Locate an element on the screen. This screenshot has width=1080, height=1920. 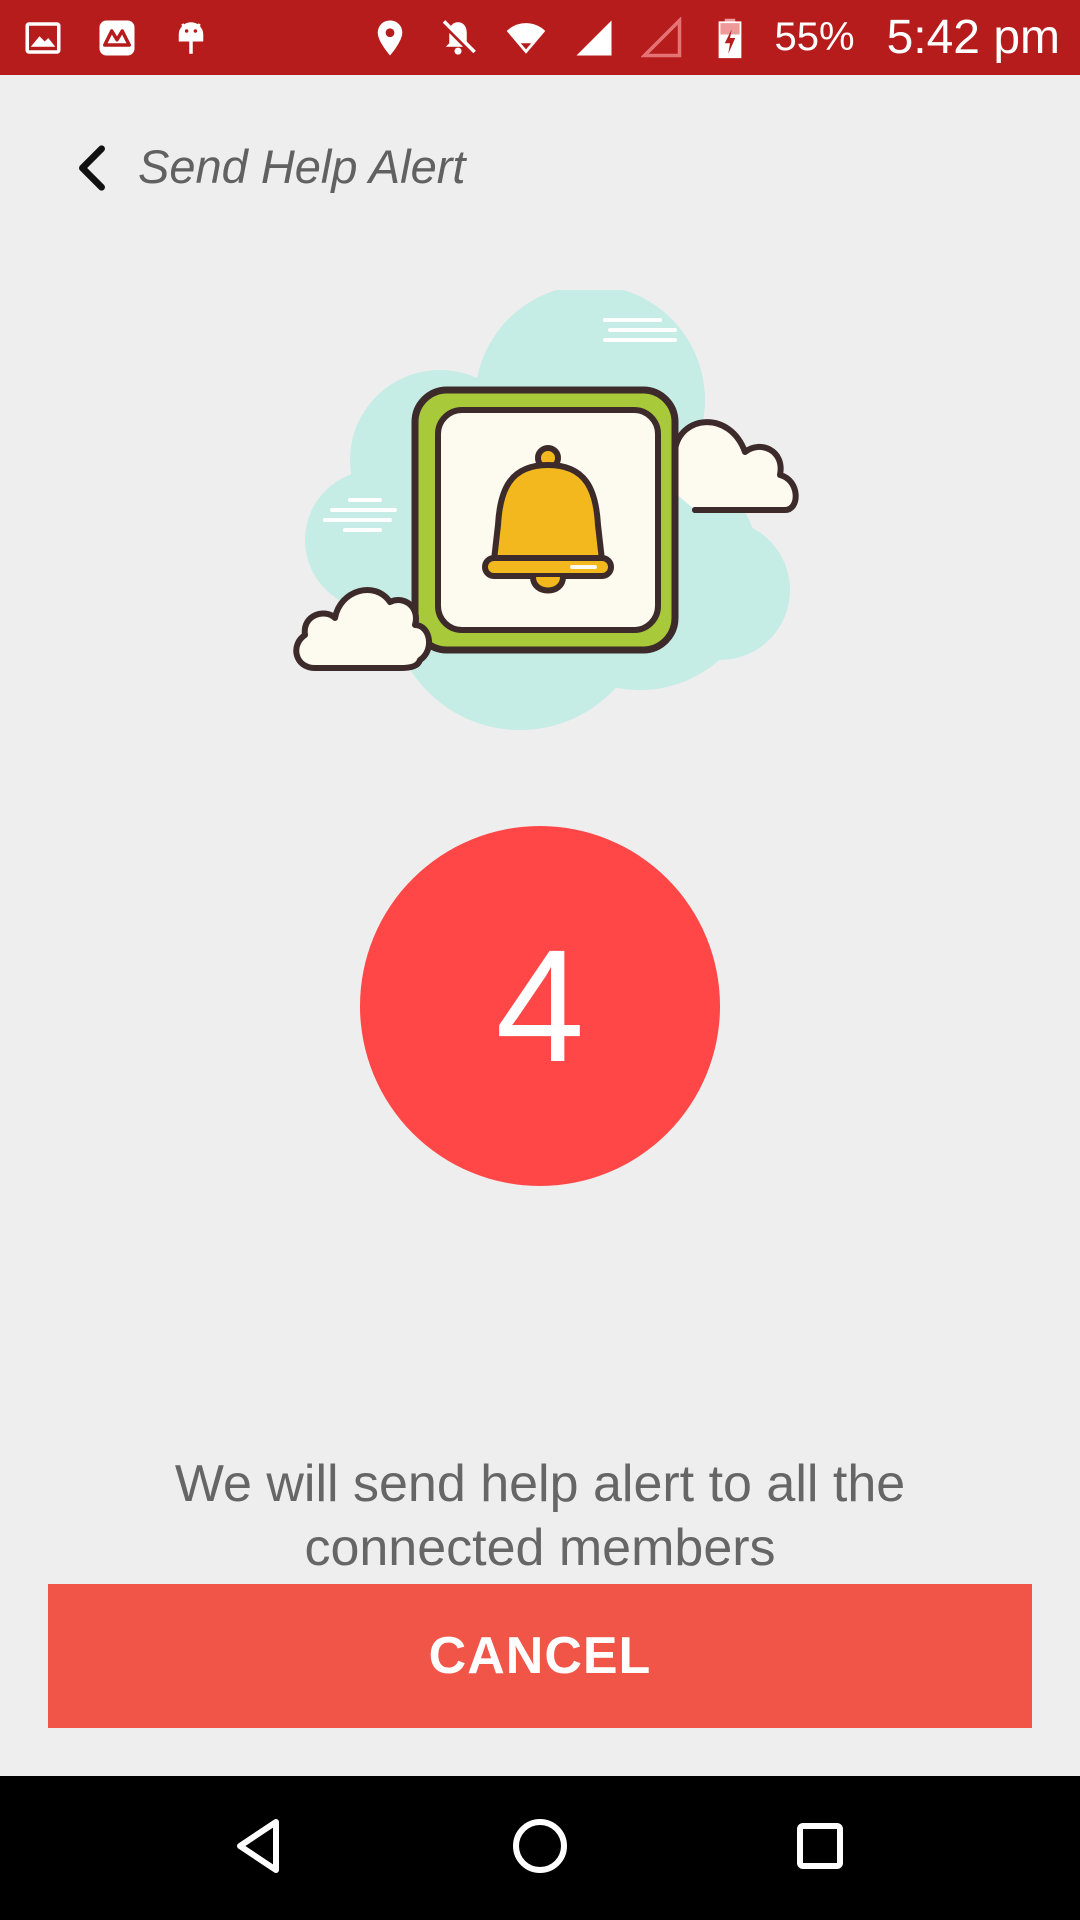
status-bar: 55% 5:42 pm is located at coordinates (540, 37).